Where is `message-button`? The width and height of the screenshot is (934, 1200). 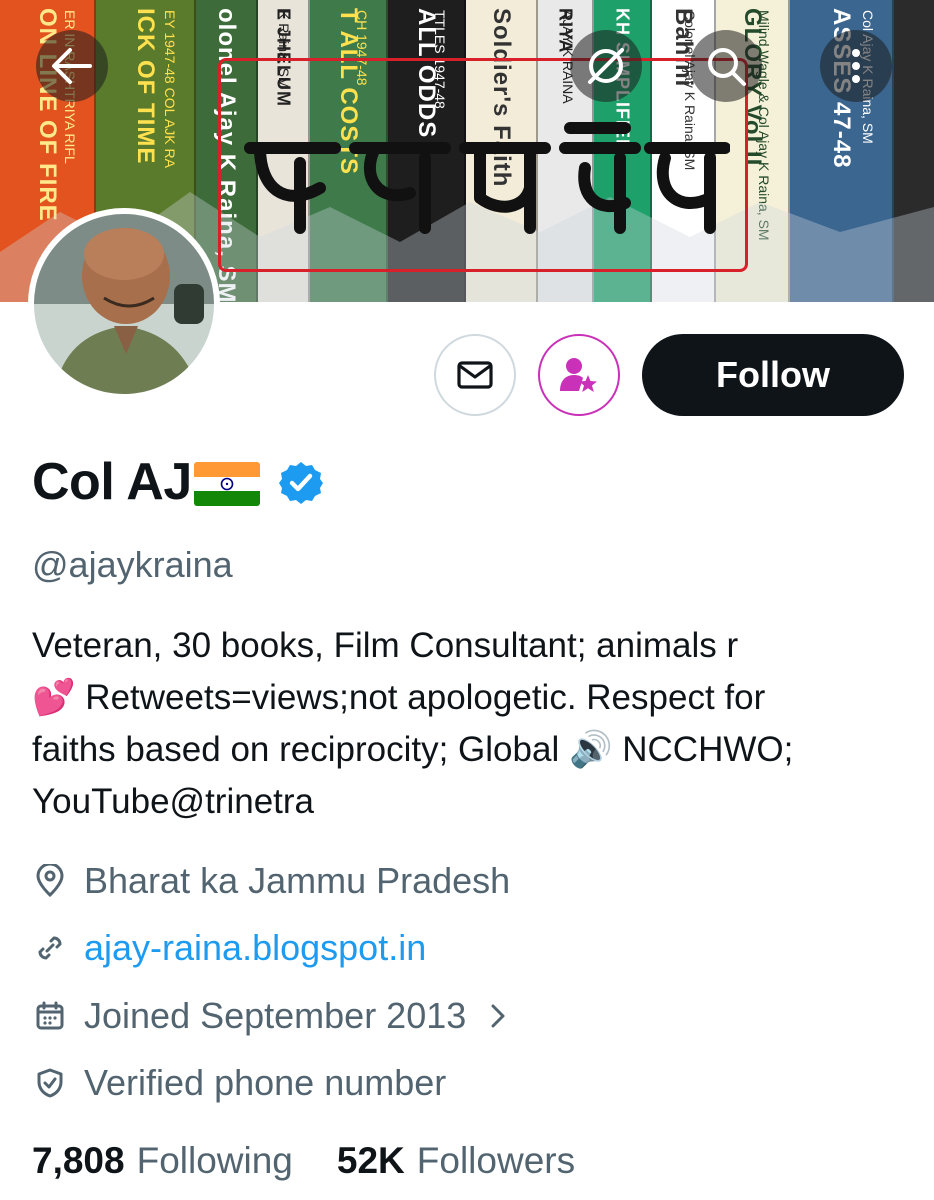
message-button is located at coordinates (475, 375).